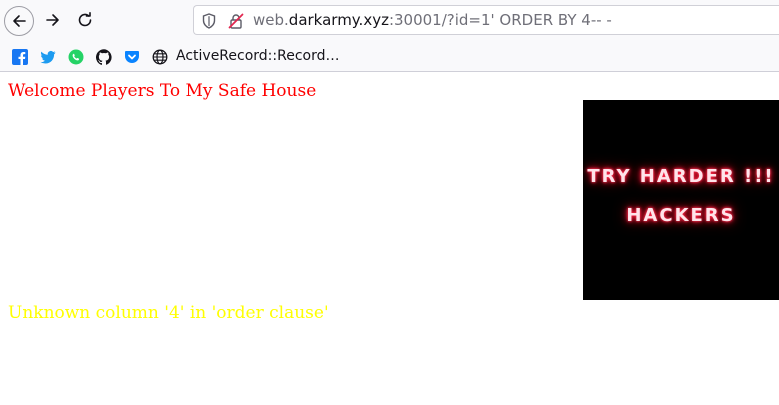 The width and height of the screenshot is (779, 405). Describe the element at coordinates (271, 20) in the screenshot. I see `url-prefix: web.` at that location.